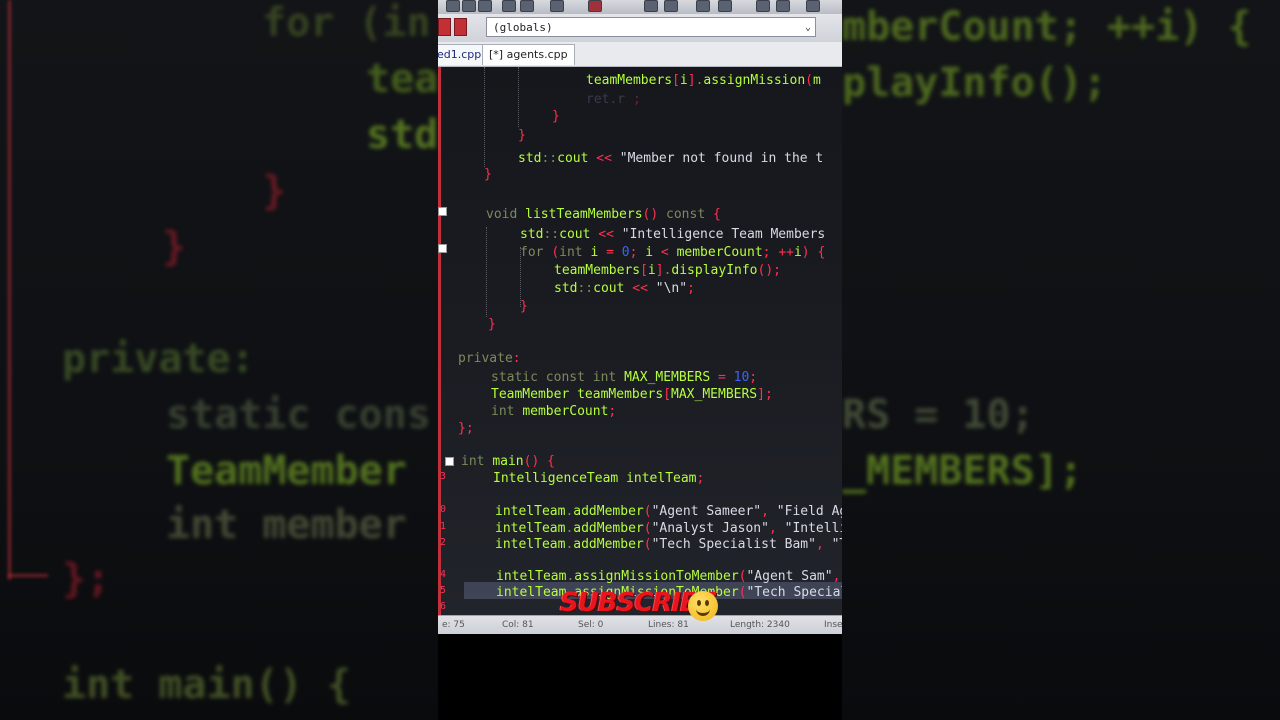 The width and height of the screenshot is (1280, 720). Describe the element at coordinates (402, 79) in the screenshot. I see `bg-text: tea` at that location.